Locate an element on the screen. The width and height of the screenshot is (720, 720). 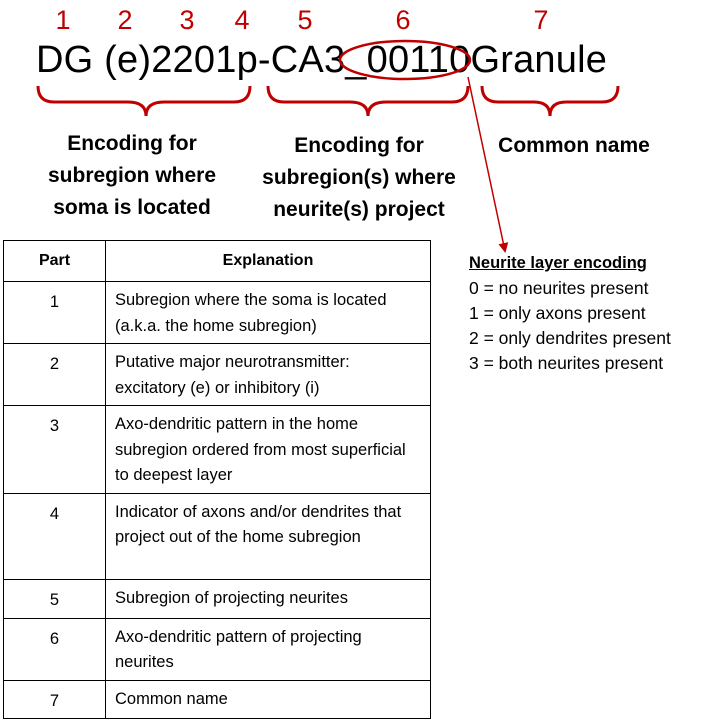
row-part-number: 2 is located at coordinates (54, 374).